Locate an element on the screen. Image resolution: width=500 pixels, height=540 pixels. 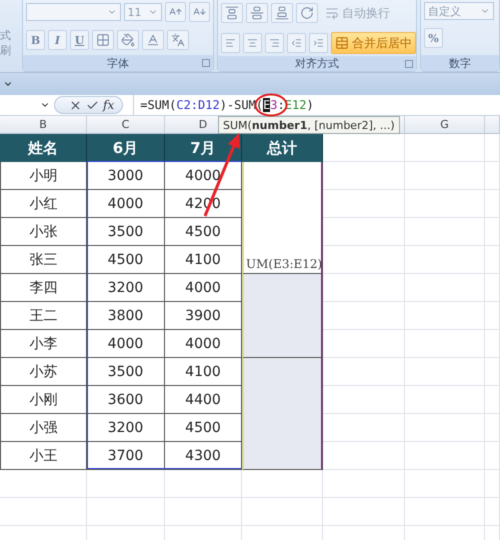
fill-color-button is located at coordinates (128, 40).